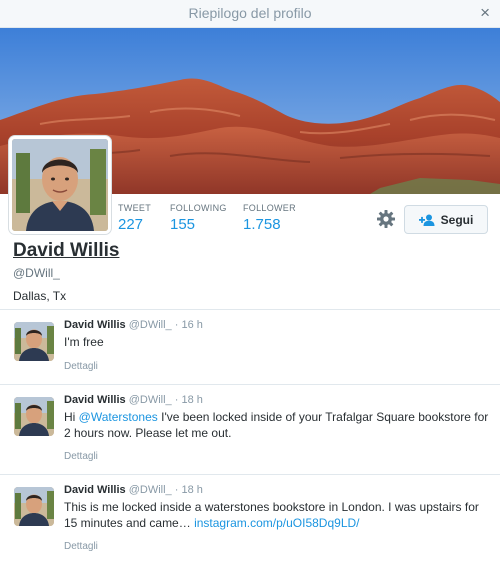  I want to click on profile-stats: TWEET 227 FOLLOWING 155 FOLLOWER 1.758, so click(215, 218).